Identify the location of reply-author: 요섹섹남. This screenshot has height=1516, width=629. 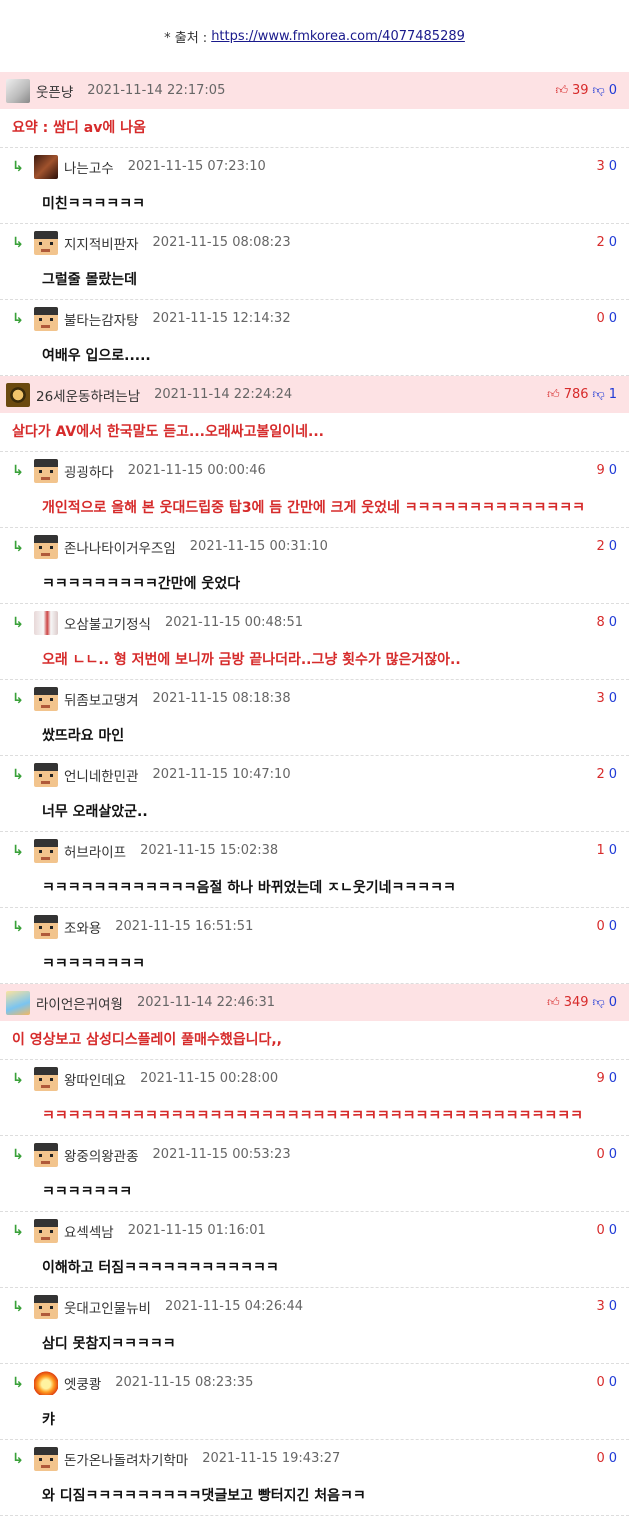
(89, 1231).